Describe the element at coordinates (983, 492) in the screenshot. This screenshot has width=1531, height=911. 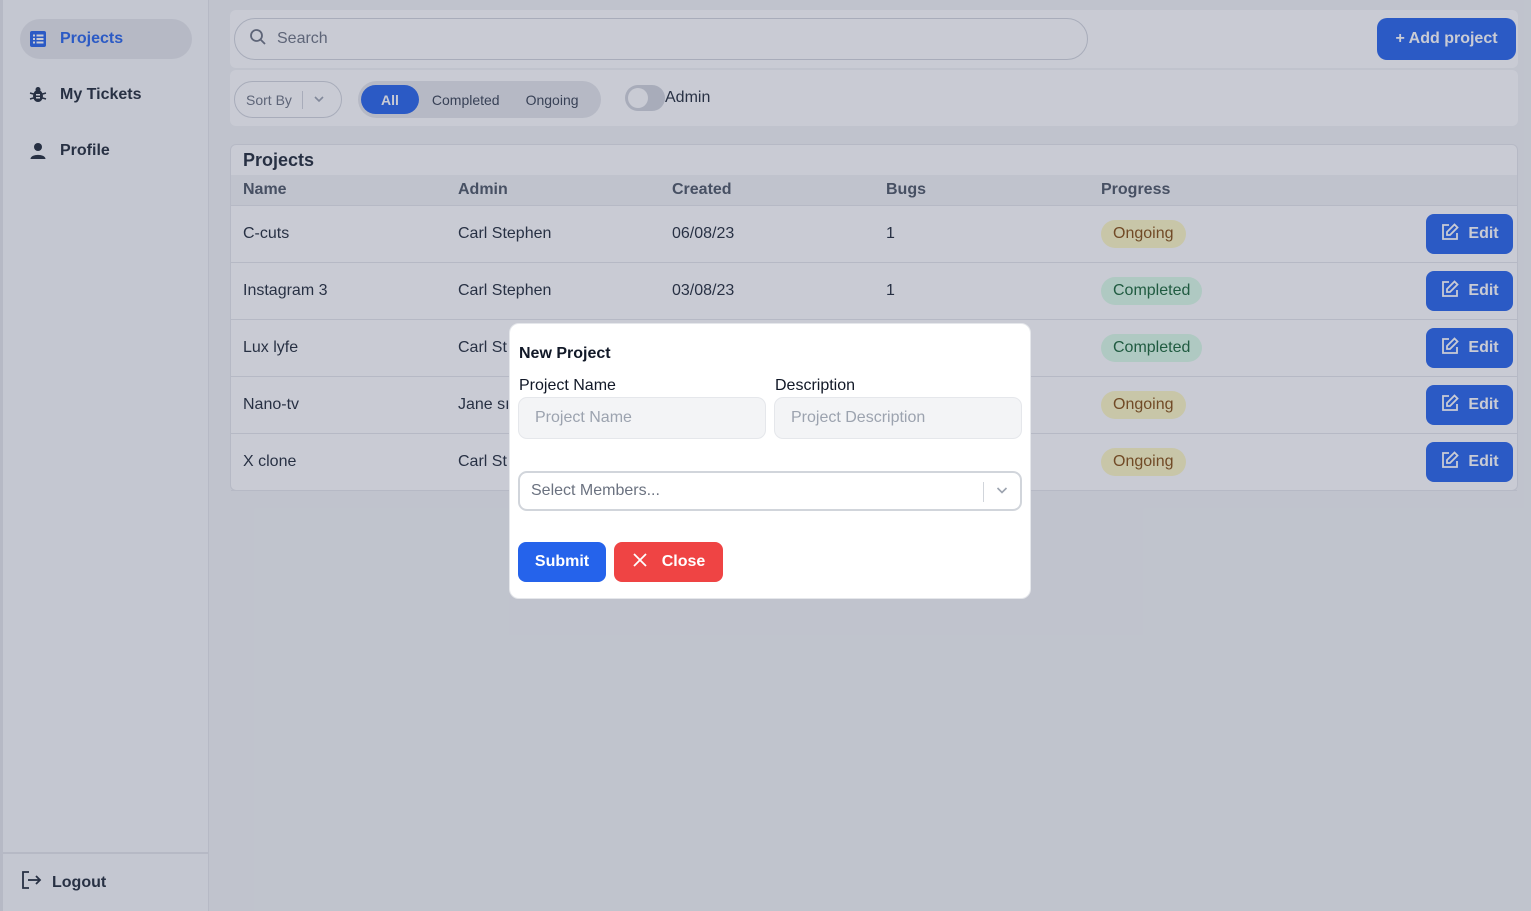
I see `select-separator` at that location.